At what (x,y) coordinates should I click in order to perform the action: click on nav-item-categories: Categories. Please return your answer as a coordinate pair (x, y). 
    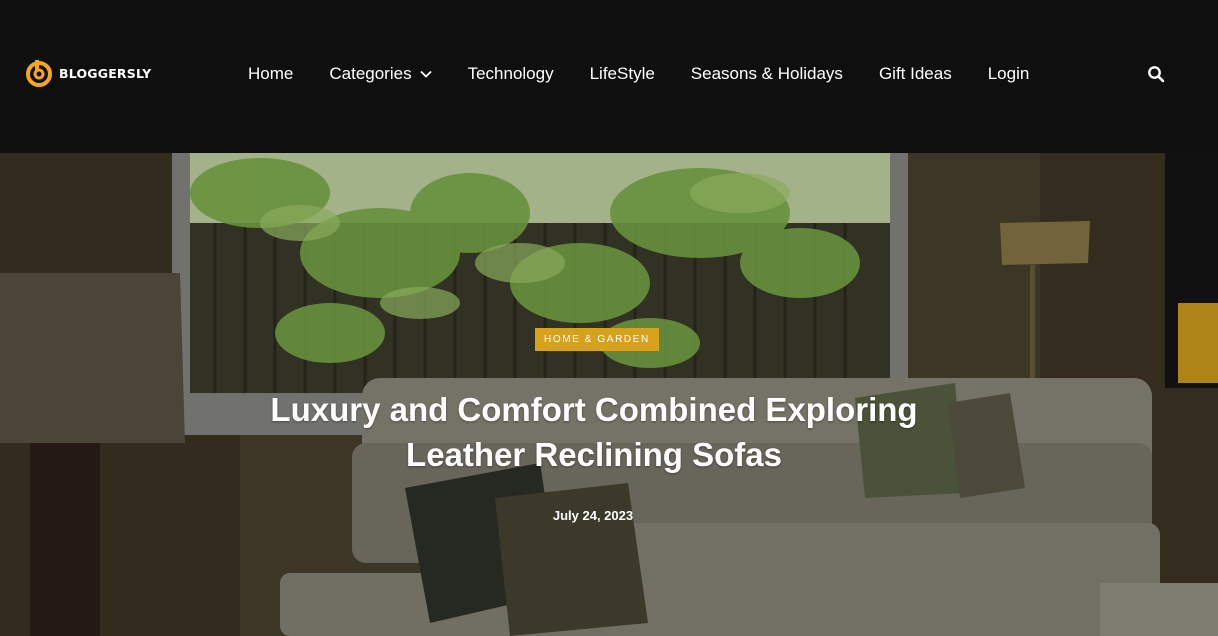
    Looking at the image, I should click on (380, 74).